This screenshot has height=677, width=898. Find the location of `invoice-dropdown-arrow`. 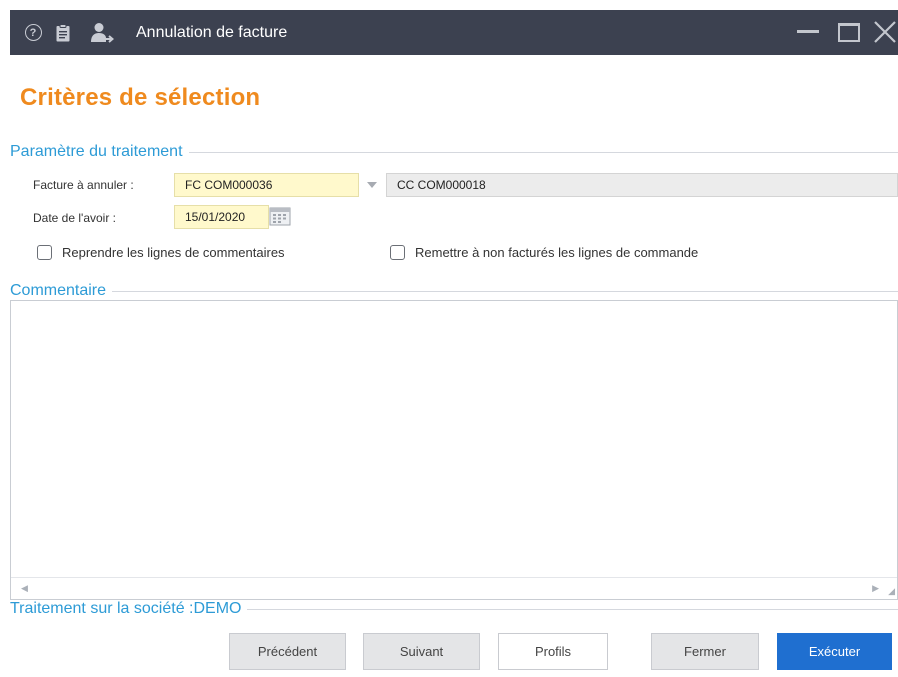

invoice-dropdown-arrow is located at coordinates (372, 185).